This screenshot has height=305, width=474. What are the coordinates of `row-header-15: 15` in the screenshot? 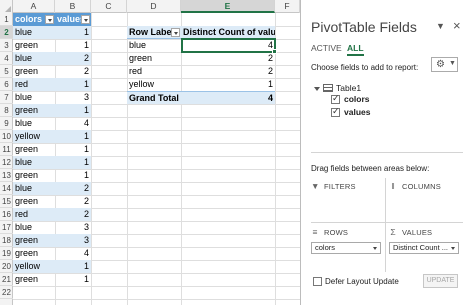 It's located at (6, 201).